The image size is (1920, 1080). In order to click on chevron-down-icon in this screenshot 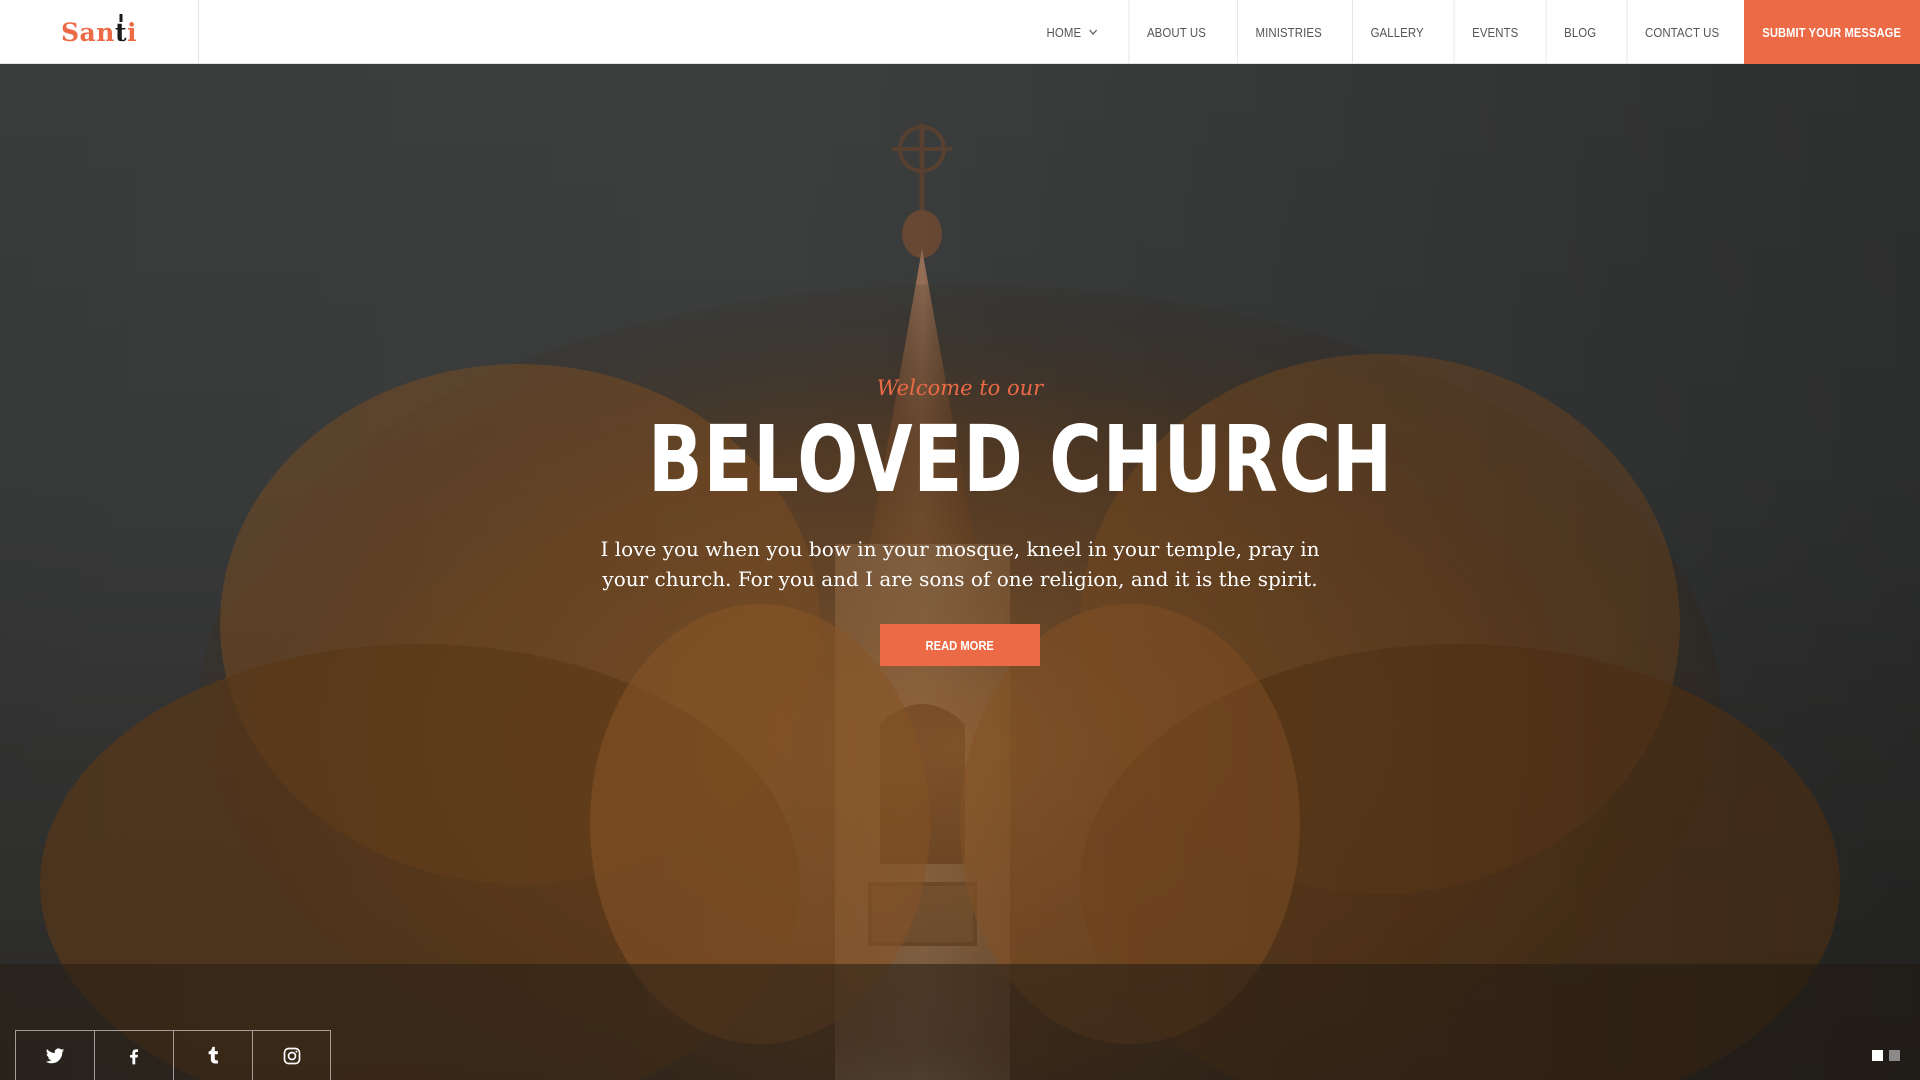, I will do `click(1093, 32)`.